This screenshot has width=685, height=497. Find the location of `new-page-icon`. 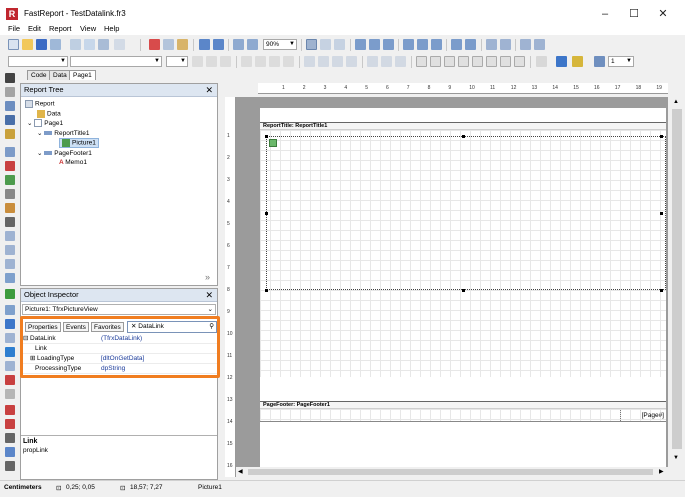

new-page-icon is located at coordinates (75, 44).